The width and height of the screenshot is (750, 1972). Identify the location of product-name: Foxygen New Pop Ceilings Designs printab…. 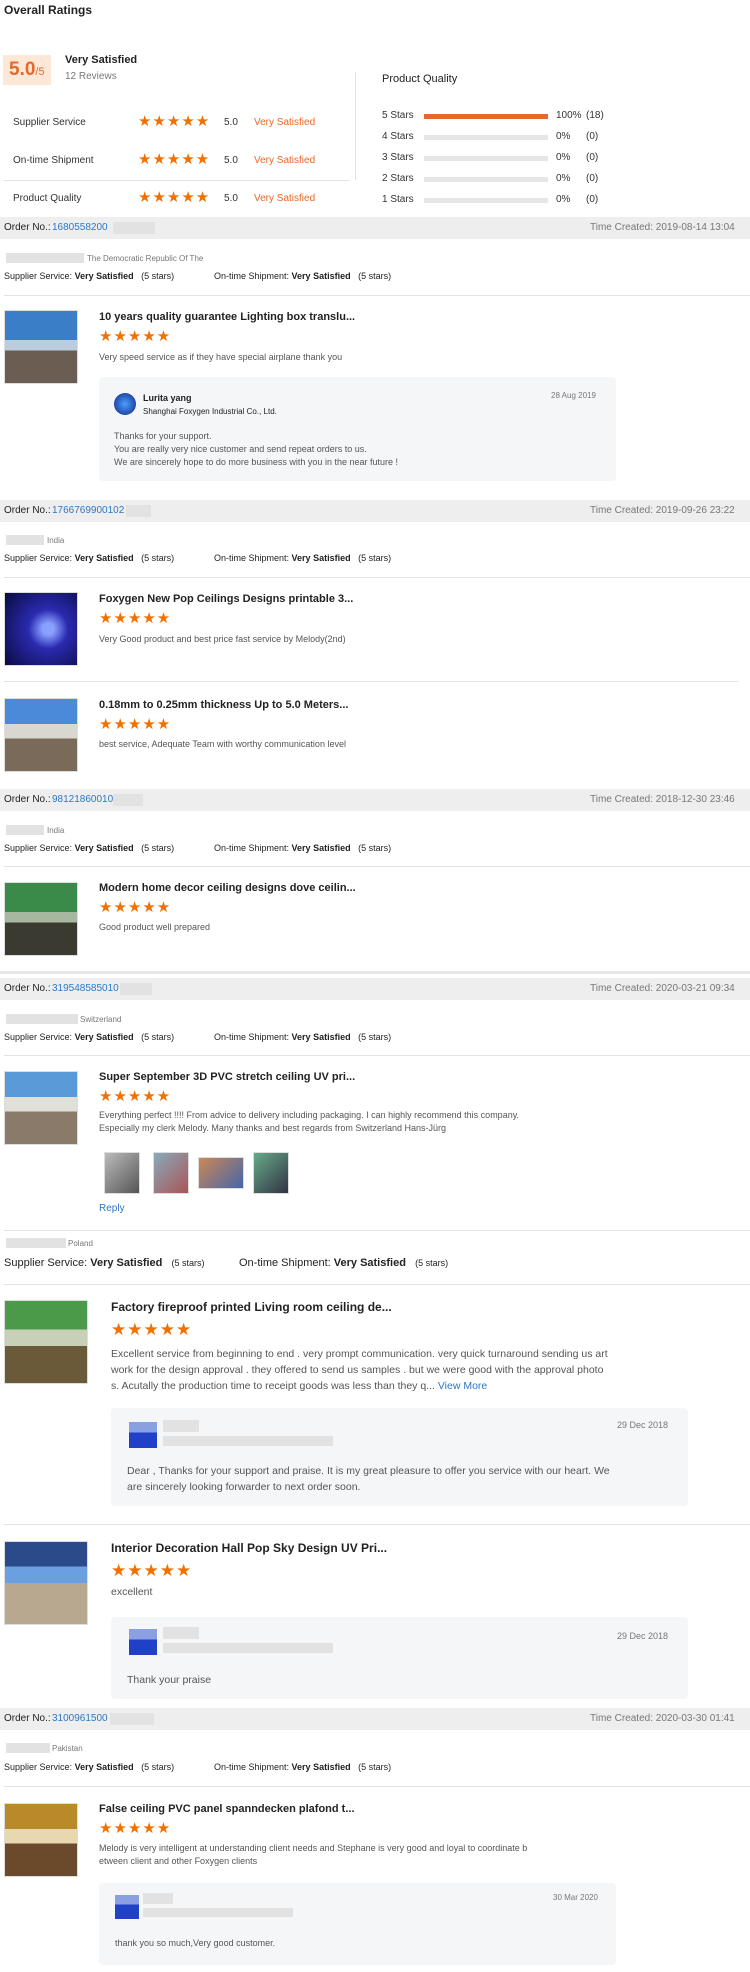
(226, 599).